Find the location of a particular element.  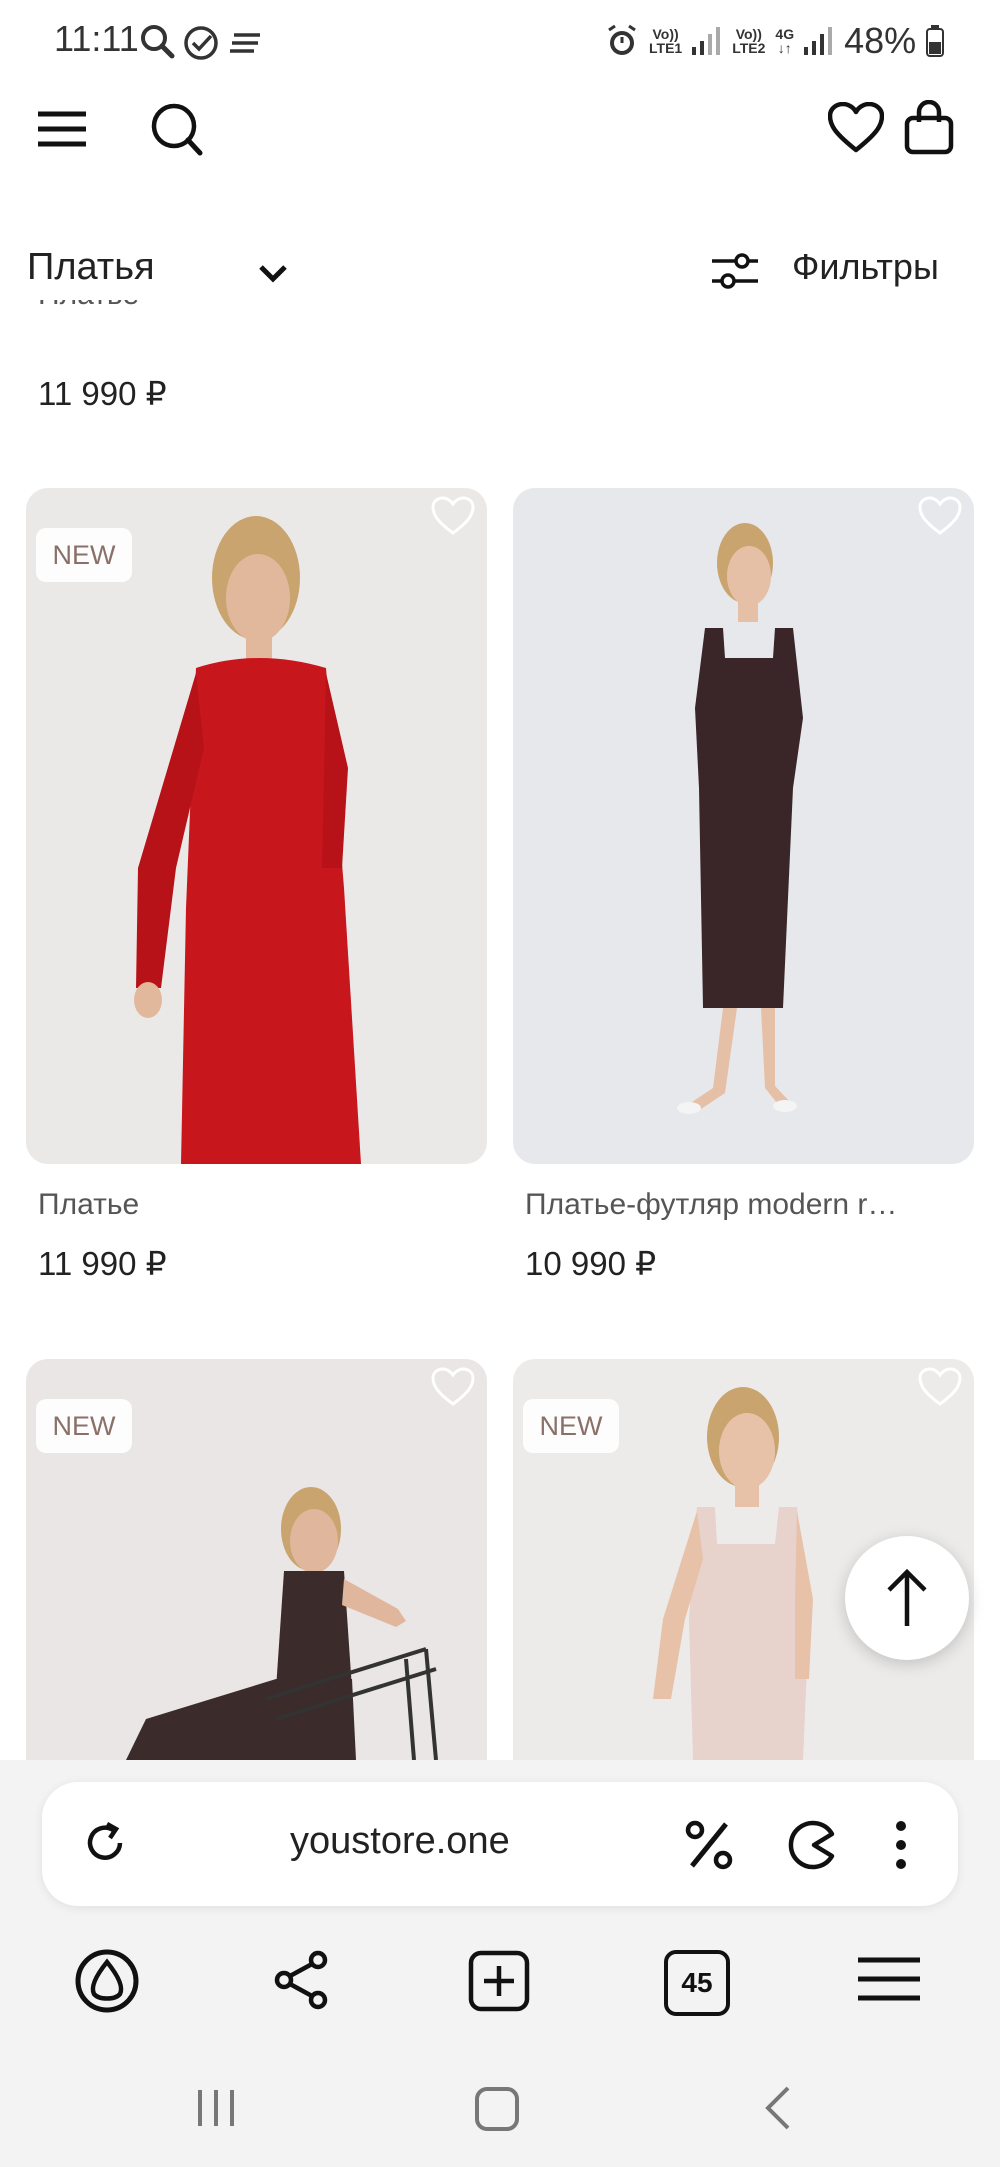

sim1-label: Vo)) LTE1 is located at coordinates (665, 41).